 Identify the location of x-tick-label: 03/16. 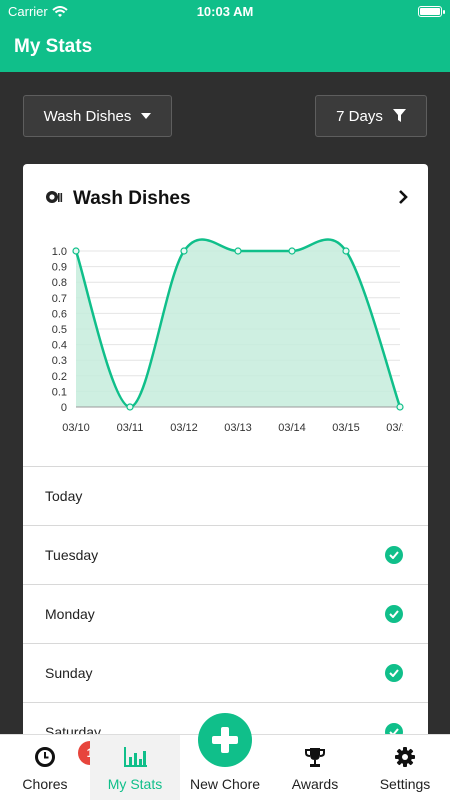
(400, 428).